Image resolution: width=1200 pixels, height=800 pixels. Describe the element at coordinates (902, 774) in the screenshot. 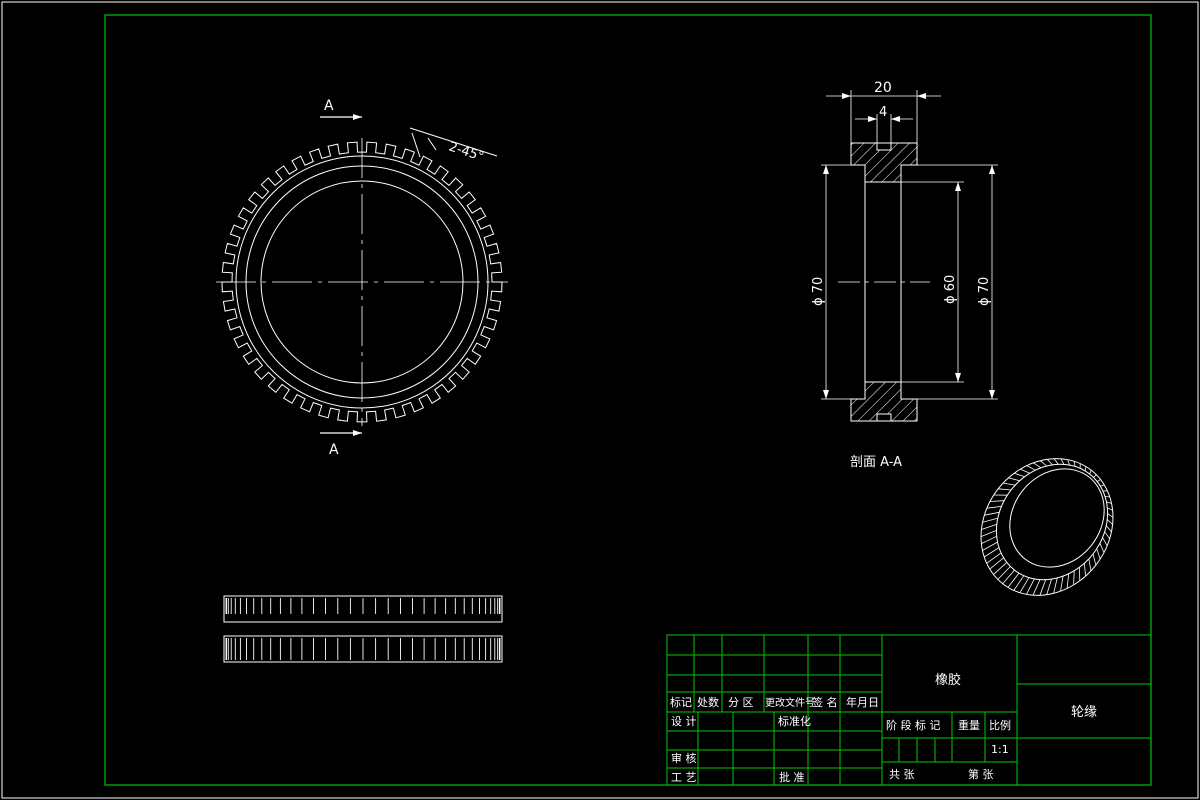

I see `sheet-total-label: 共 张` at that location.